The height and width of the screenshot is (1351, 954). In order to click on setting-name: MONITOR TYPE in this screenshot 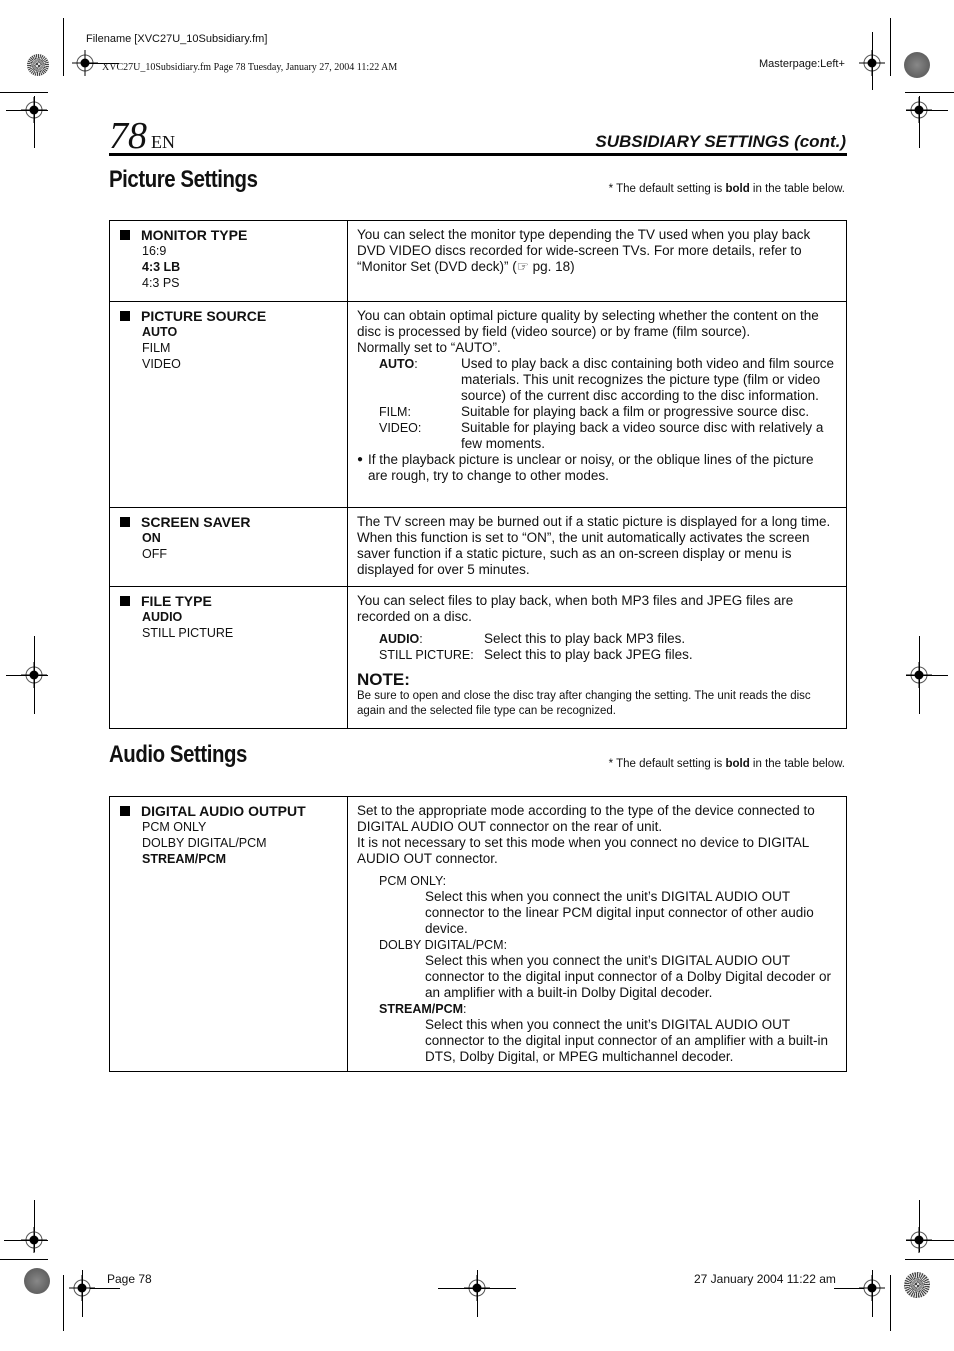, I will do `click(233, 235)`.